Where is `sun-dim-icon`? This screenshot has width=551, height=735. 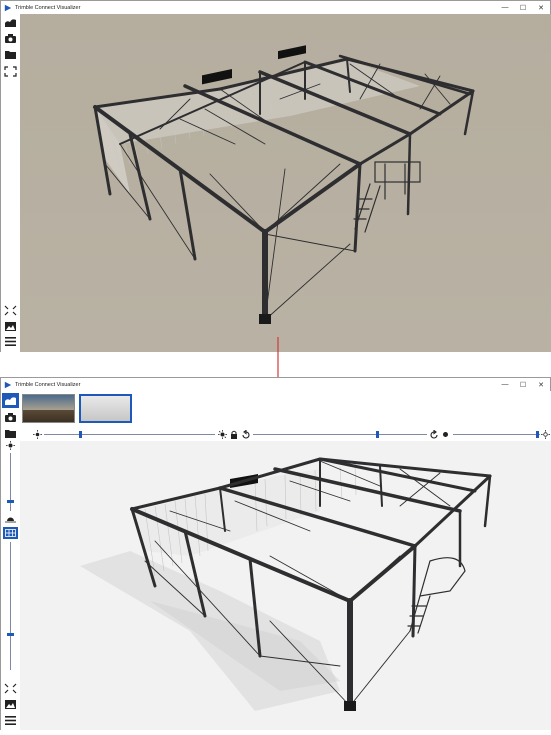 sun-dim-icon is located at coordinates (37, 434).